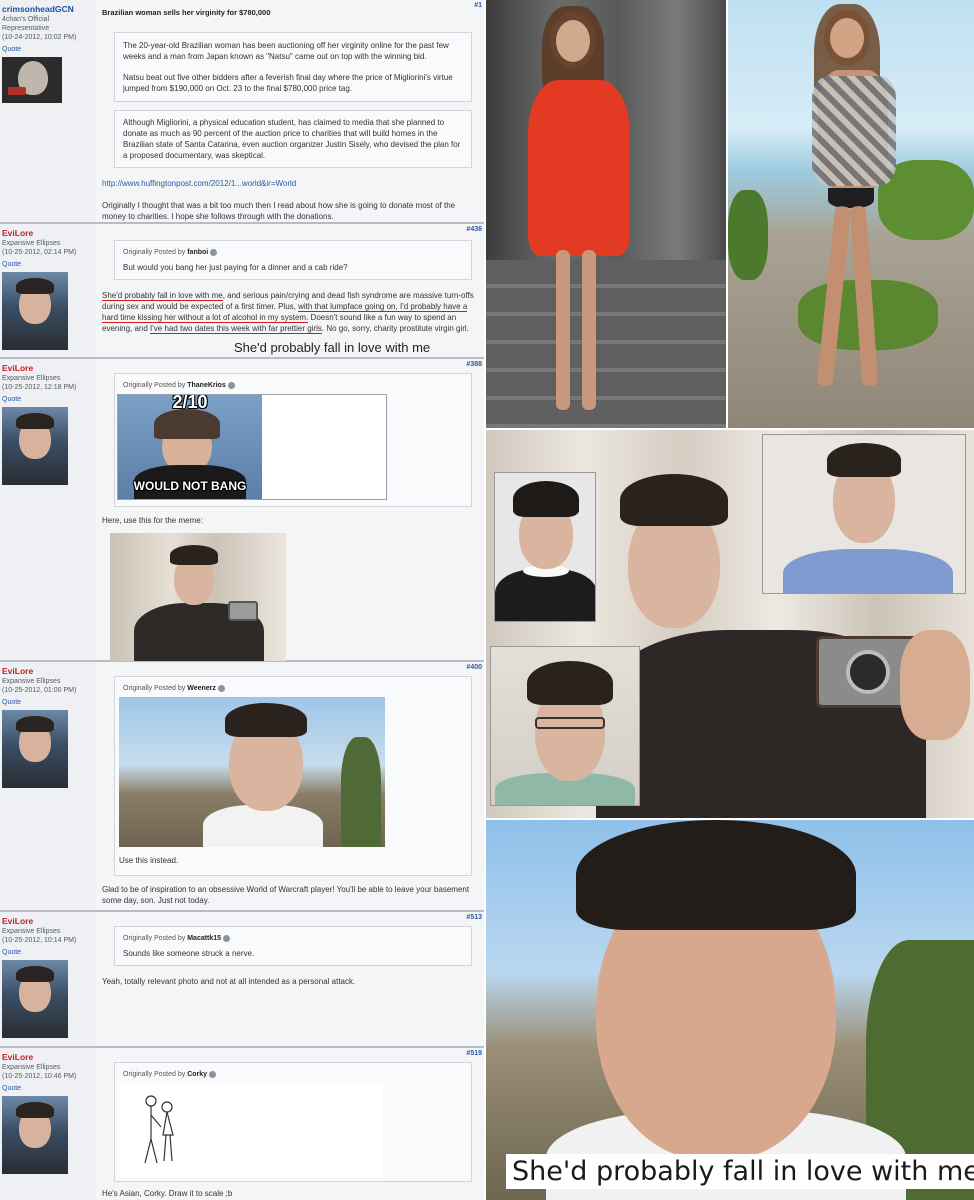 The height and width of the screenshot is (1200, 974). What do you see at coordinates (190, 403) in the screenshot?
I see `meme-top-text: 2/10` at bounding box center [190, 403].